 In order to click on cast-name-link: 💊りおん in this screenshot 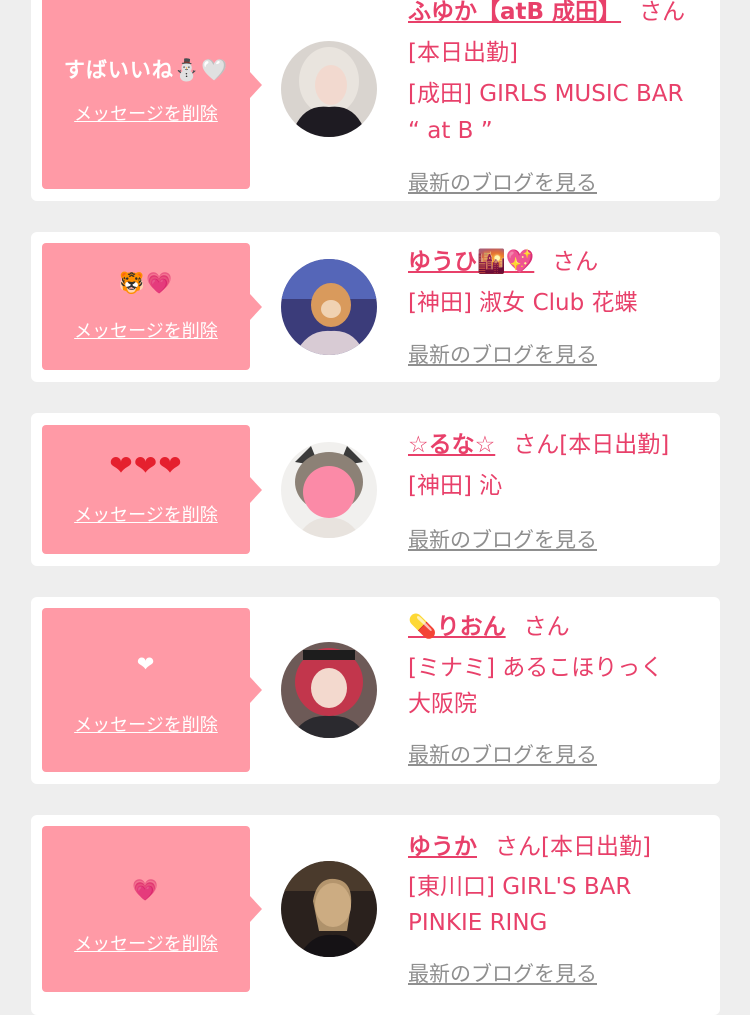, I will do `click(457, 627)`.